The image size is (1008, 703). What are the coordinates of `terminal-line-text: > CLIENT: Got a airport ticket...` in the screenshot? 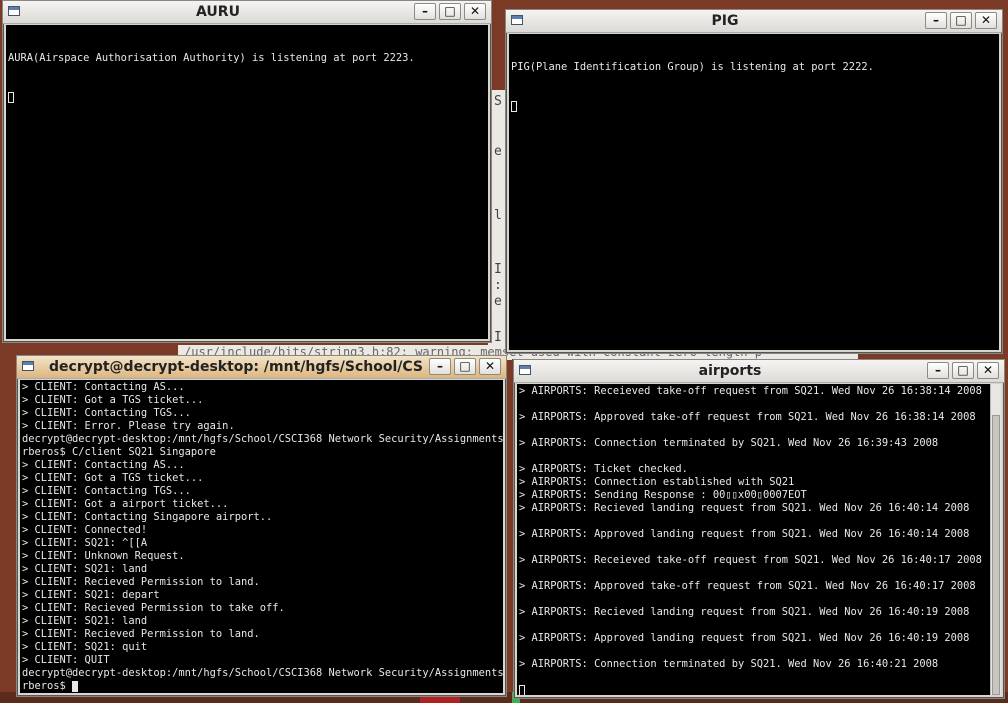 It's located at (125, 504).